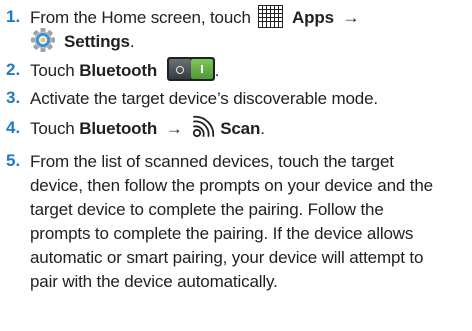  Describe the element at coordinates (240, 128) in the screenshot. I see `scan-label: Scan` at that location.